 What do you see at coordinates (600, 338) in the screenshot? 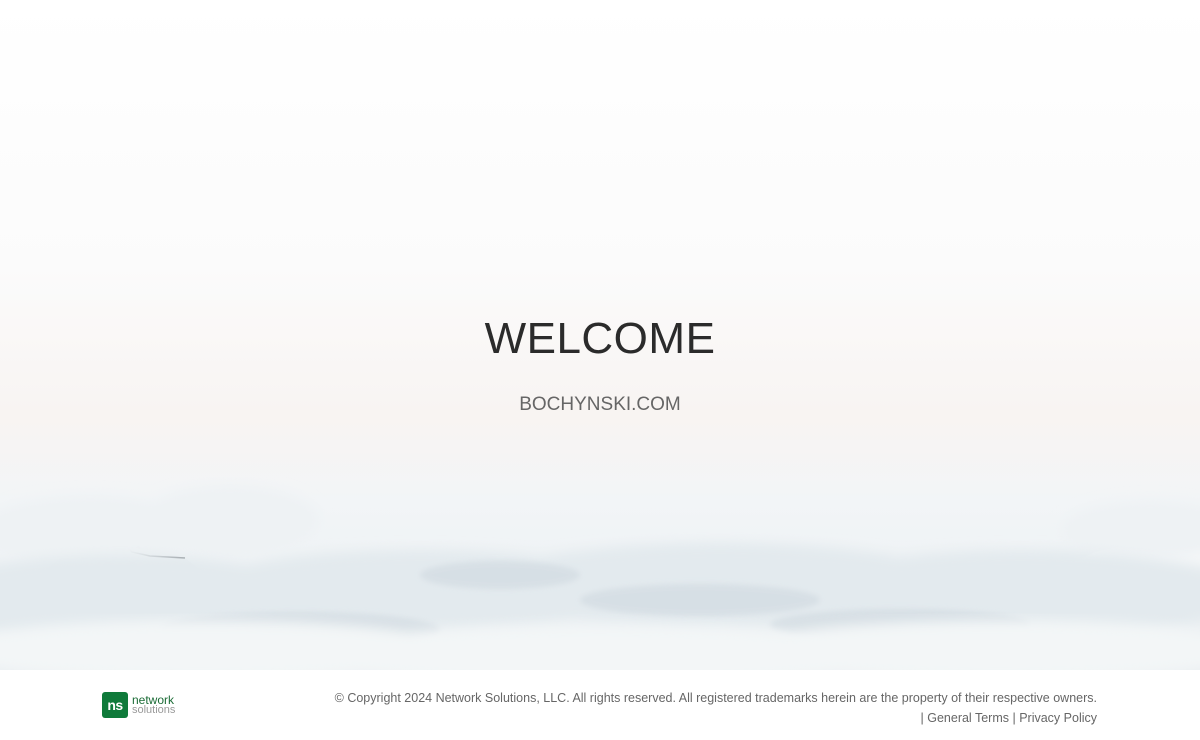
I see `welcome-title: WELCOME` at bounding box center [600, 338].